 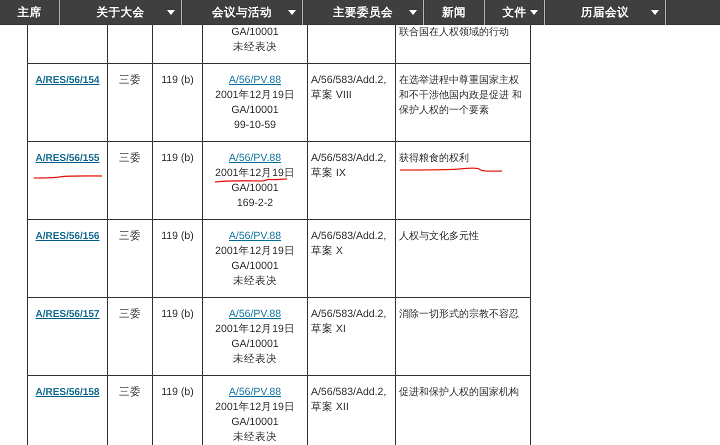 I want to click on vote-result-text: 99-10-59, so click(x=255, y=125).